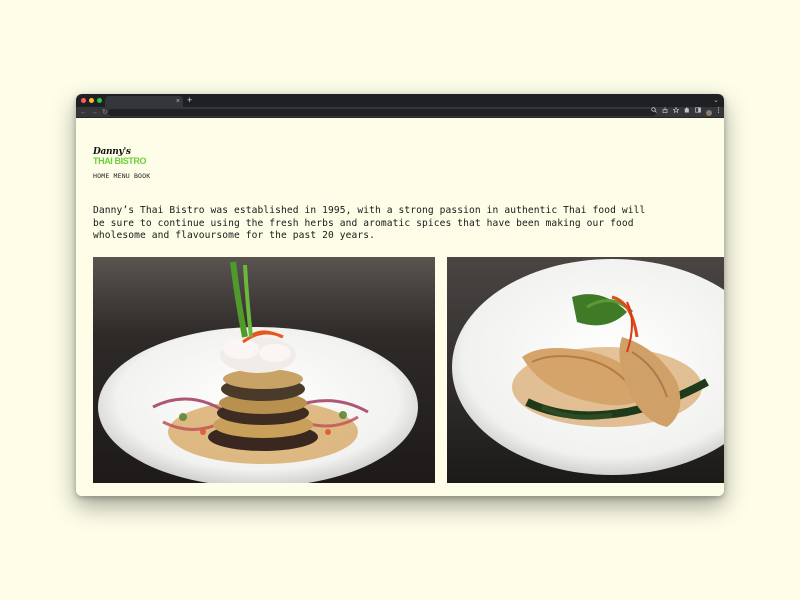 Image resolution: width=800 pixels, height=600 pixels. I want to click on dish-photo-fish-cakes, so click(585, 370).